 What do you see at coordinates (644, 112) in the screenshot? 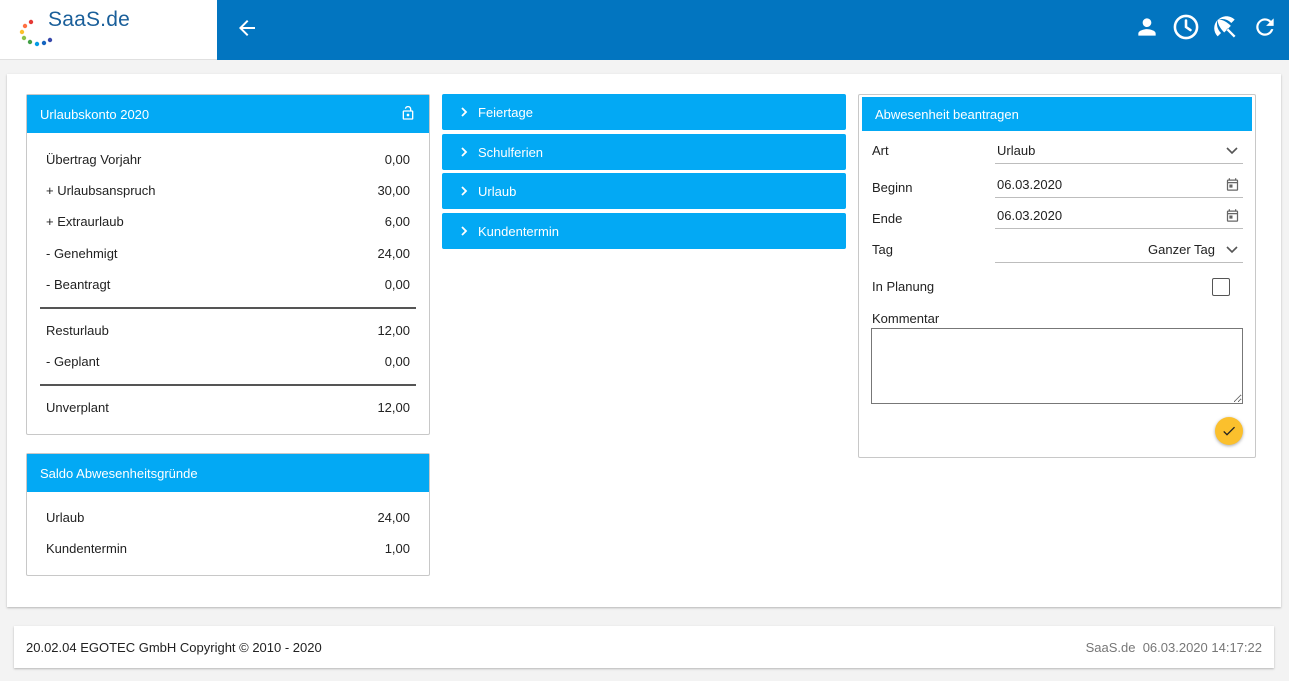
I see `accordion-feiertage: Feiertage` at bounding box center [644, 112].